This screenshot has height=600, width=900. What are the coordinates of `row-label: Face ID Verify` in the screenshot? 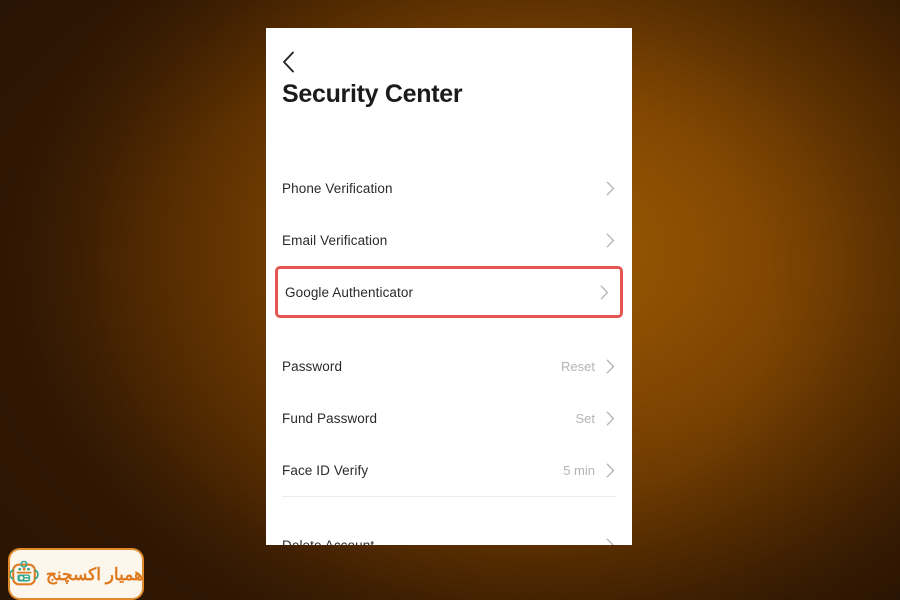 It's located at (325, 470).